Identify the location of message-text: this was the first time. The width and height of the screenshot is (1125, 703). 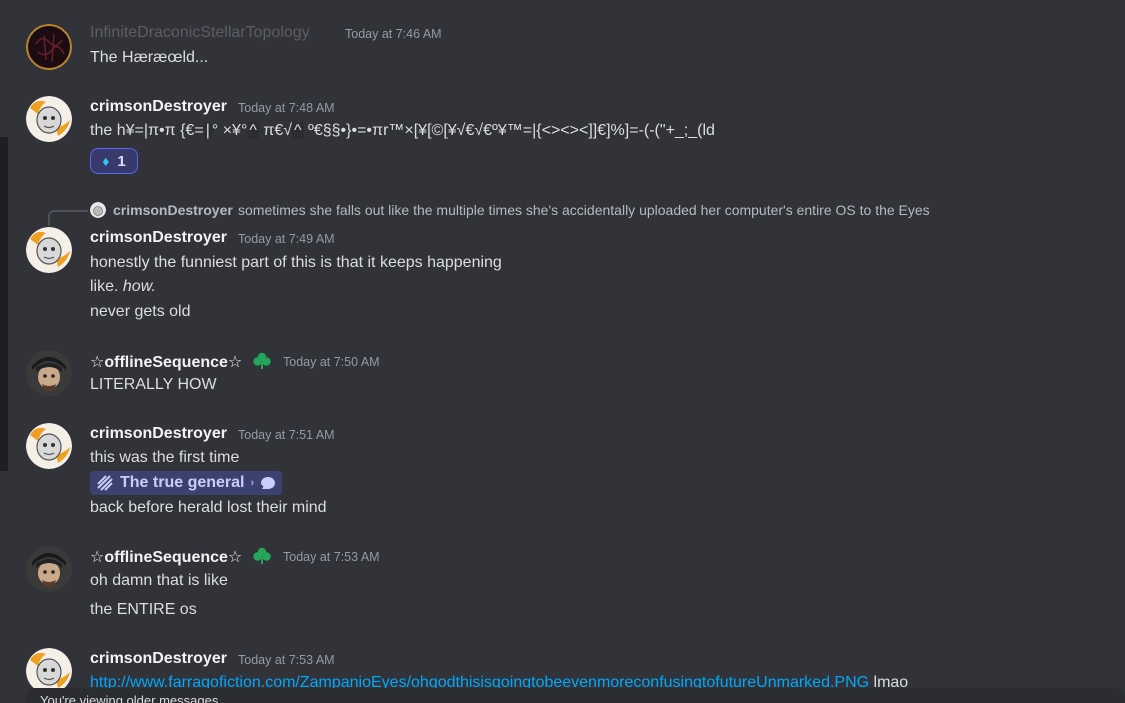
(165, 457).